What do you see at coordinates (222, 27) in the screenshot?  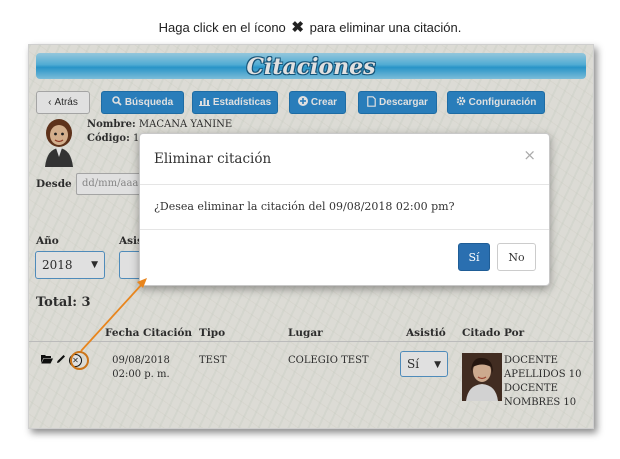 I see `caption-text-before: Haga click en el ícono` at bounding box center [222, 27].